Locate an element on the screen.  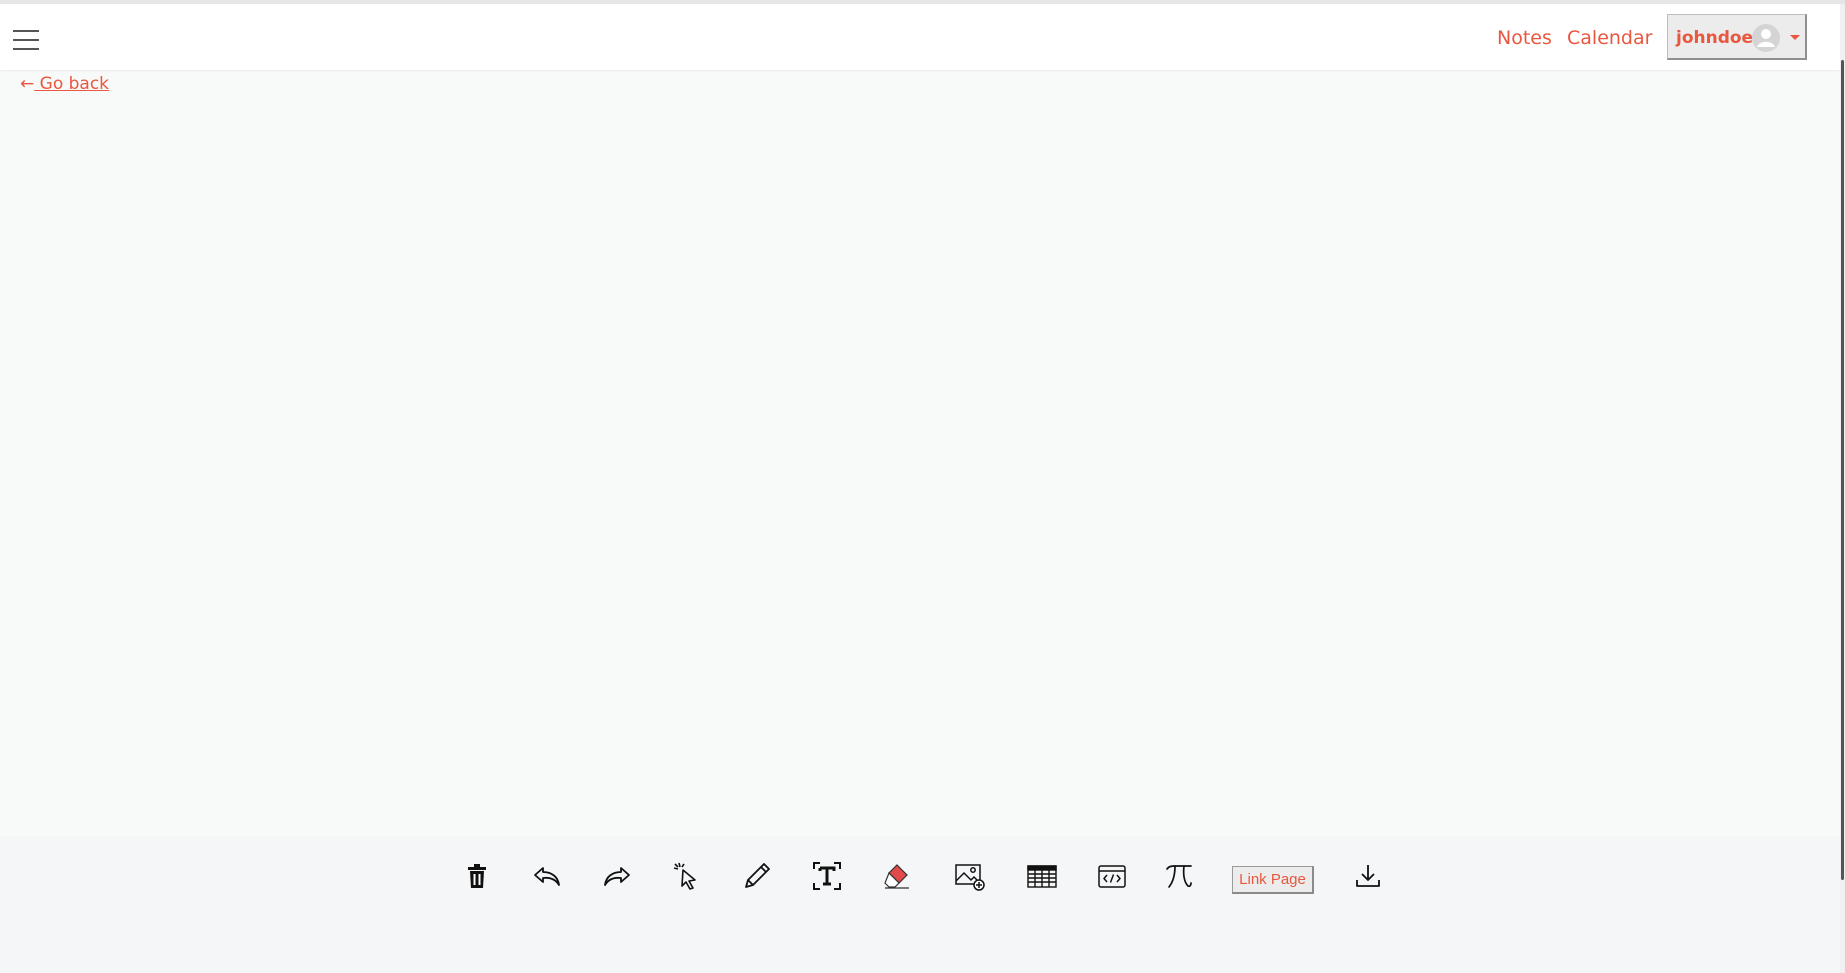
bottom-toolbar is located at coordinates (920, 904).